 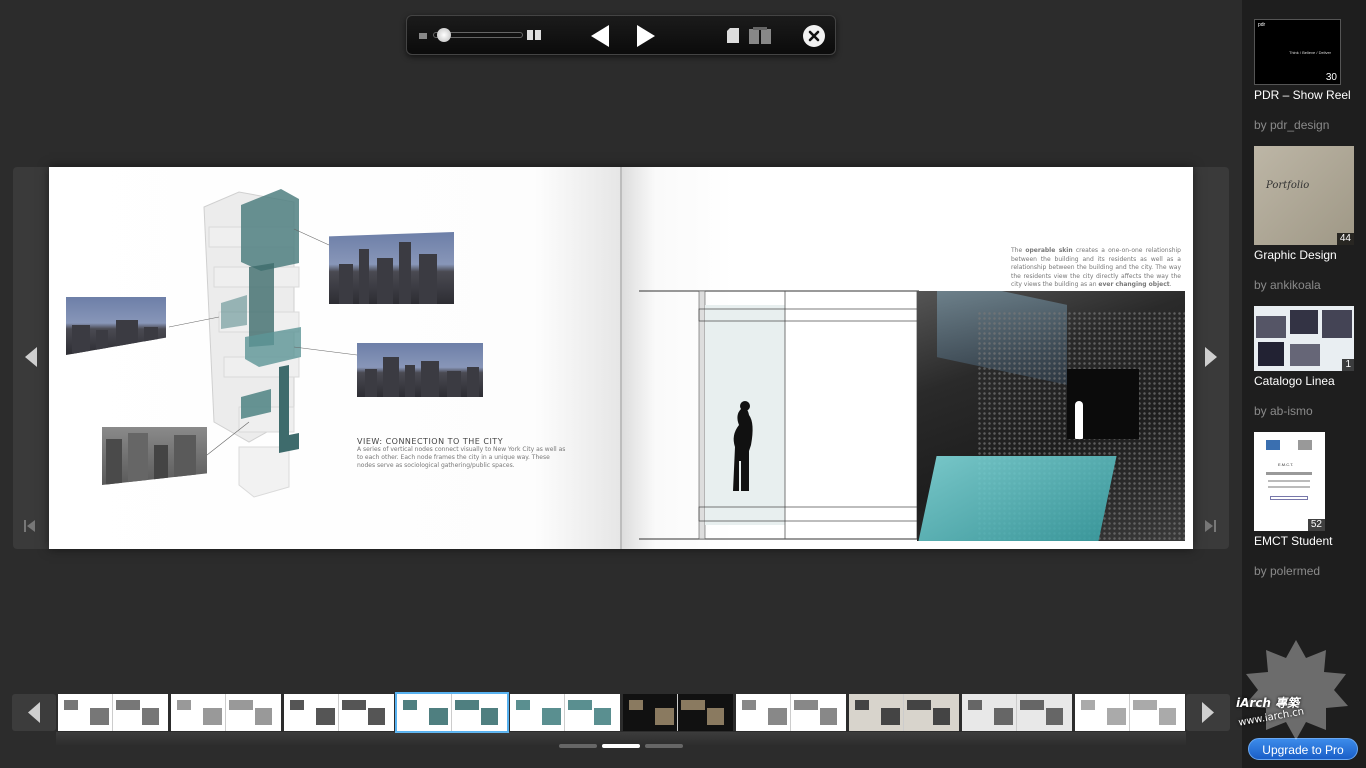 What do you see at coordinates (1309, 411) in the screenshot?
I see `related-author: by ab-ismo` at bounding box center [1309, 411].